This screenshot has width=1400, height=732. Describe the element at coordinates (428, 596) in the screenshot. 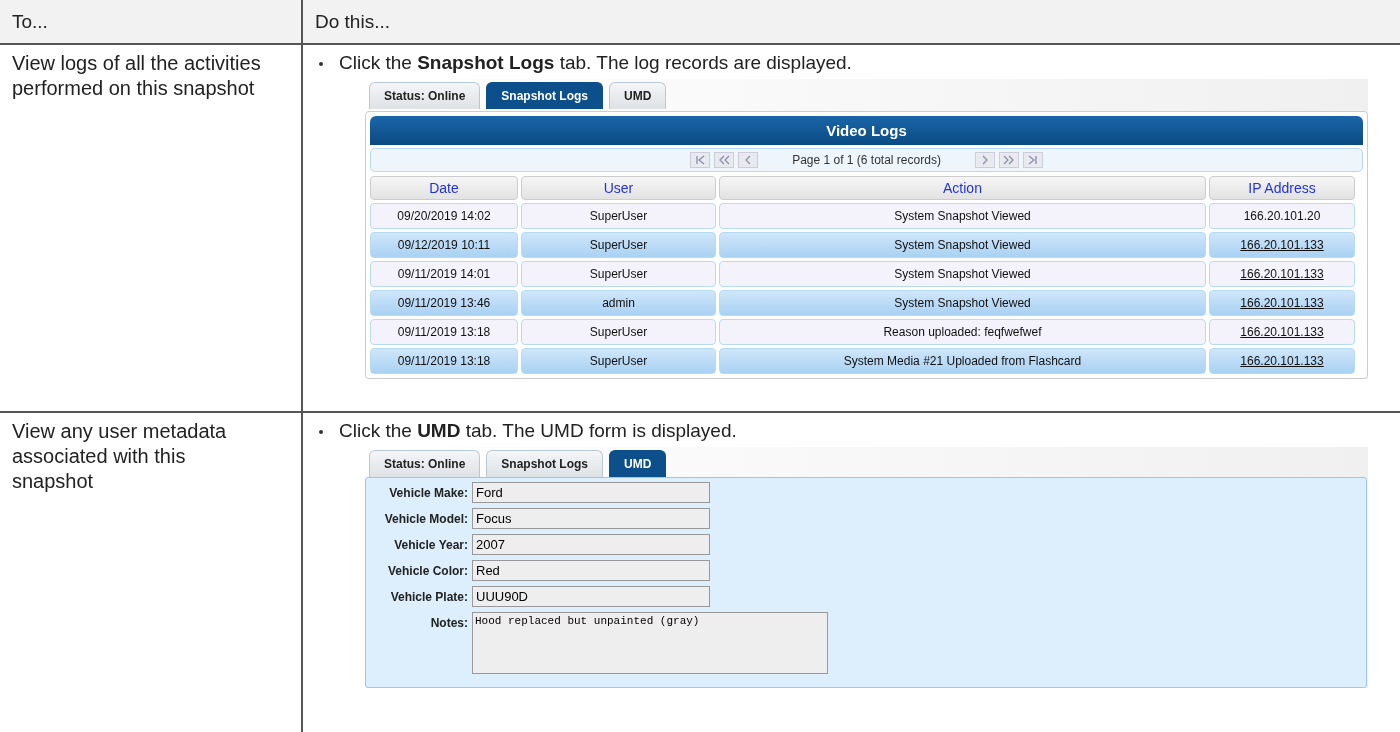

I see `field-label: Vehicle Plate:` at that location.